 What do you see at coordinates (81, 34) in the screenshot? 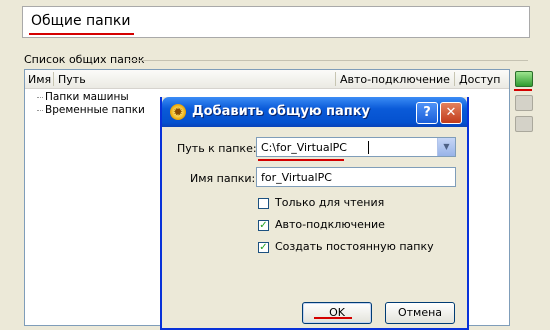
I see `annotation-underline-title` at bounding box center [81, 34].